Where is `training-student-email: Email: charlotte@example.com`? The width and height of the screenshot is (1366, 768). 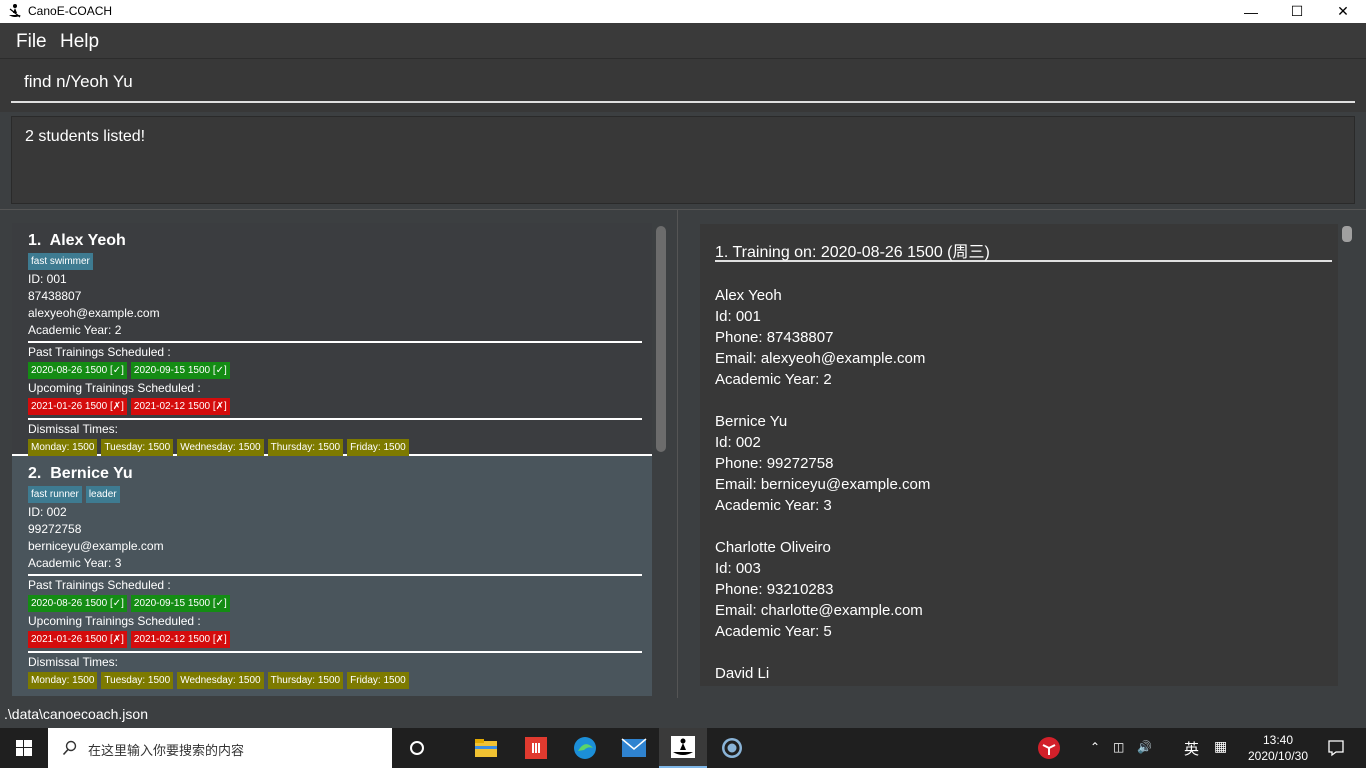 training-student-email: Email: charlotte@example.com is located at coordinates (819, 610).